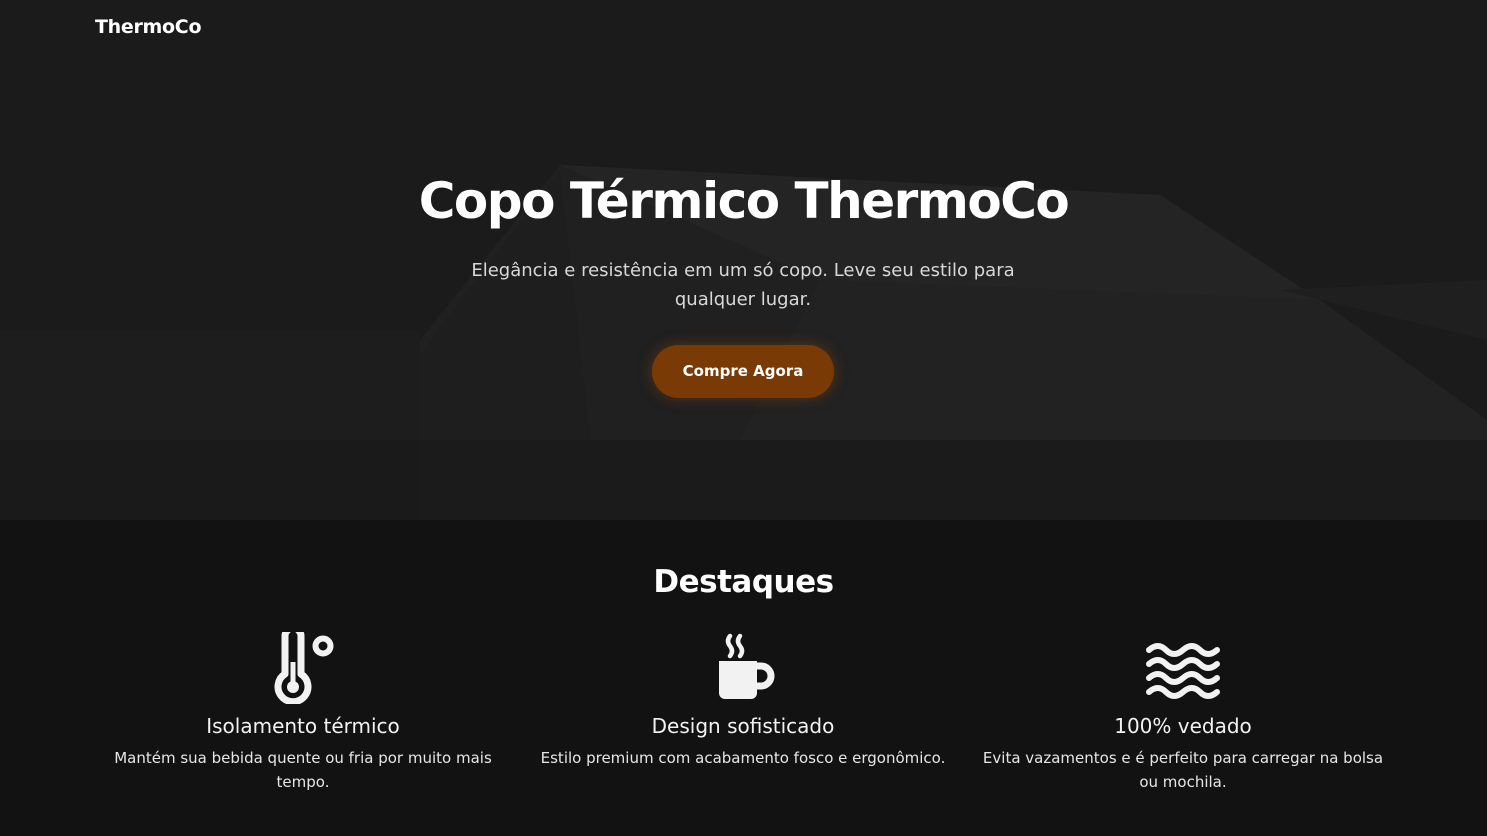 The image size is (1487, 836). What do you see at coordinates (744, 201) in the screenshot?
I see `hero-title: Copo Térmico ThermoCo` at bounding box center [744, 201].